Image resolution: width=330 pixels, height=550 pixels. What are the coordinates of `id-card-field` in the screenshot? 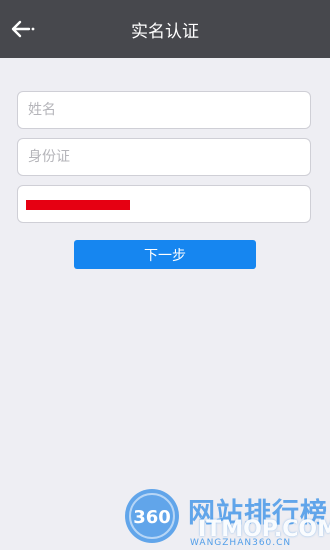 It's located at (164, 157).